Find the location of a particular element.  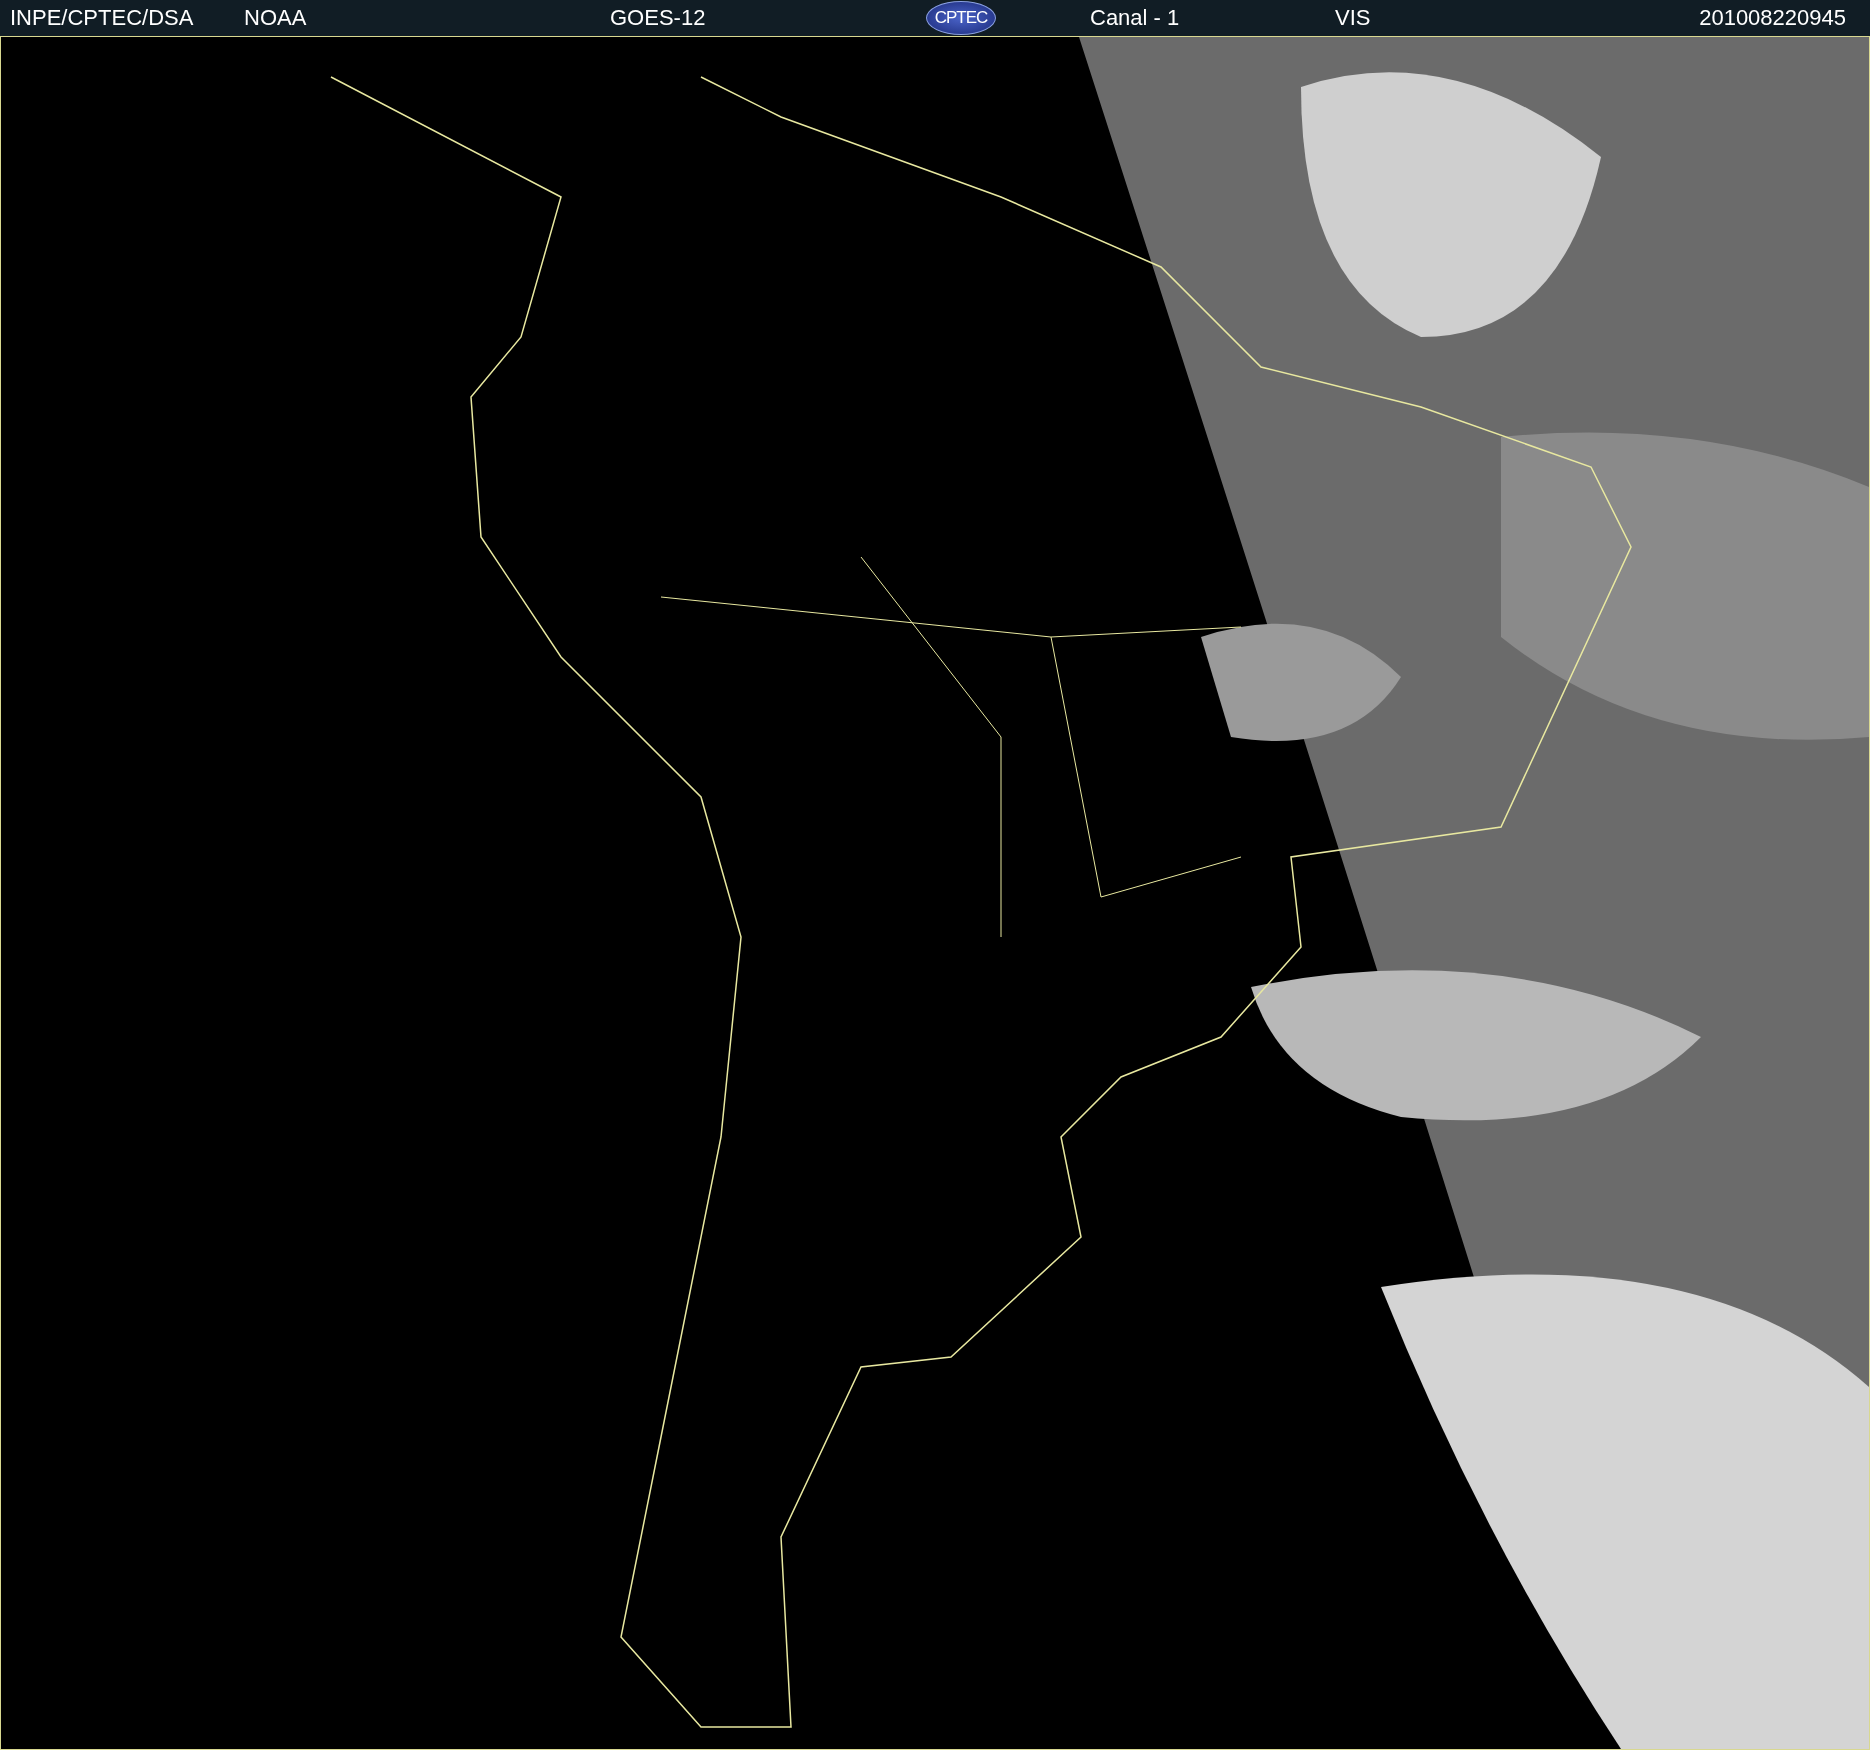

band-label: VIS is located at coordinates (1353, 18).